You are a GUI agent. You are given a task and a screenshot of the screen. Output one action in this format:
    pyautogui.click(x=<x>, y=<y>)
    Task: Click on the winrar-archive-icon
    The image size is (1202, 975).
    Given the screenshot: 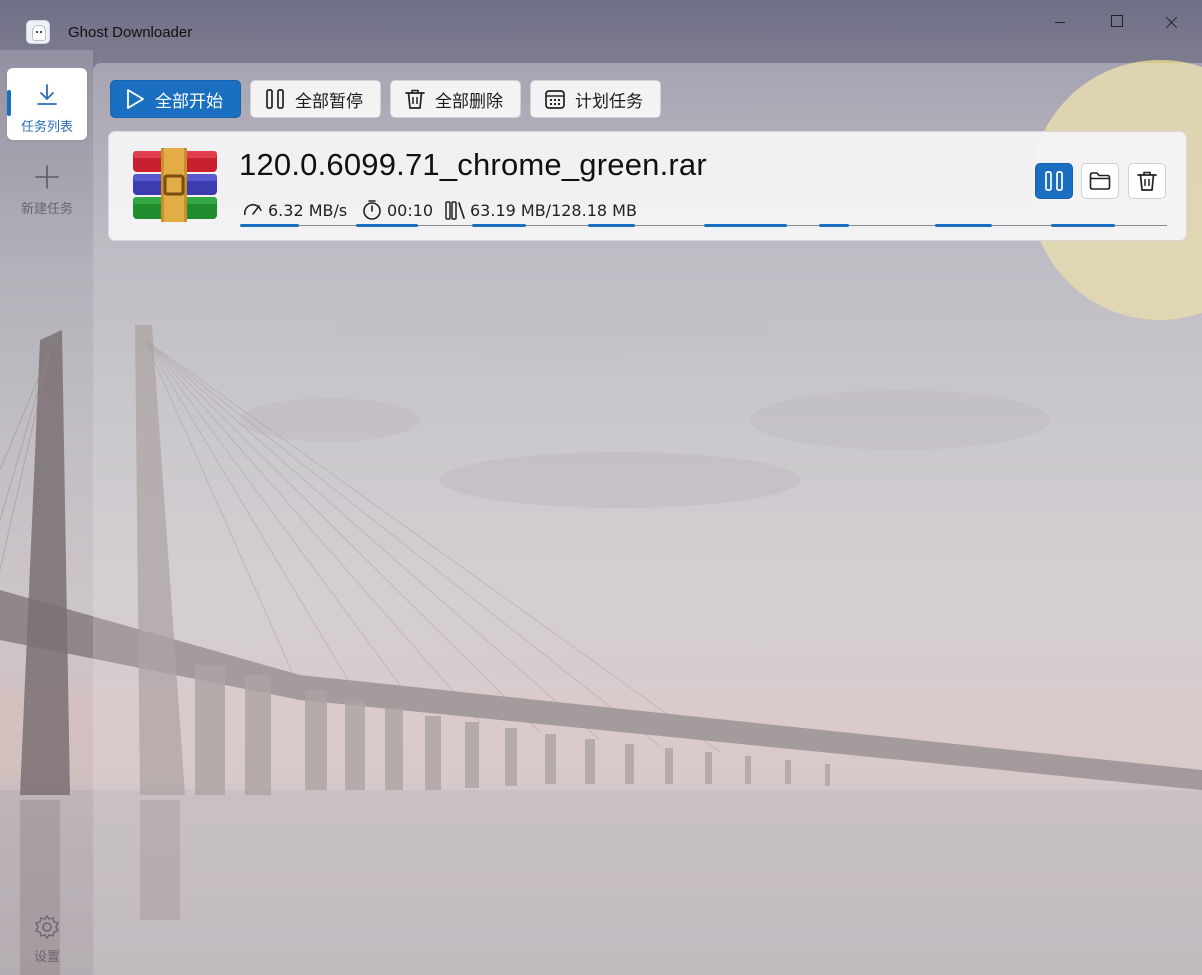 What is the action you would take?
    pyautogui.click(x=175, y=185)
    